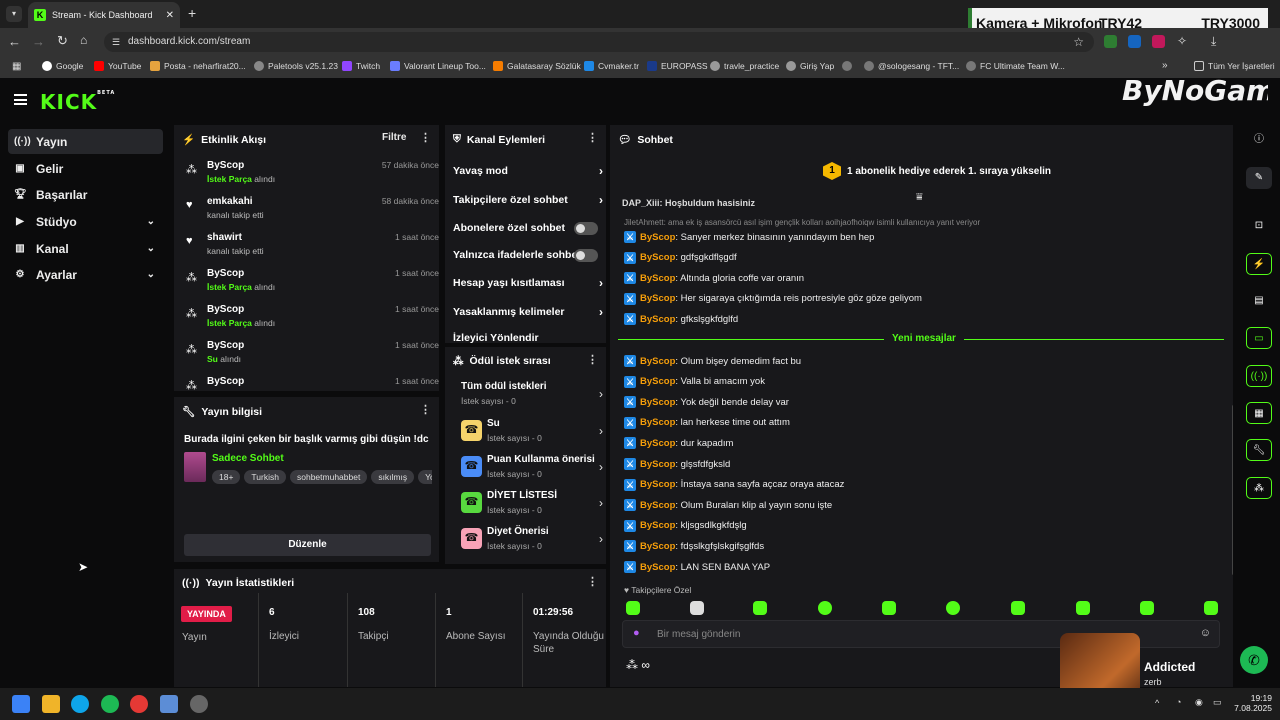 The width and height of the screenshot is (1280, 720). What do you see at coordinates (694, 546) in the screenshot?
I see `chat-message: ⚔ ByScop: fdşslkgfşlskgifşglfds` at bounding box center [694, 546].